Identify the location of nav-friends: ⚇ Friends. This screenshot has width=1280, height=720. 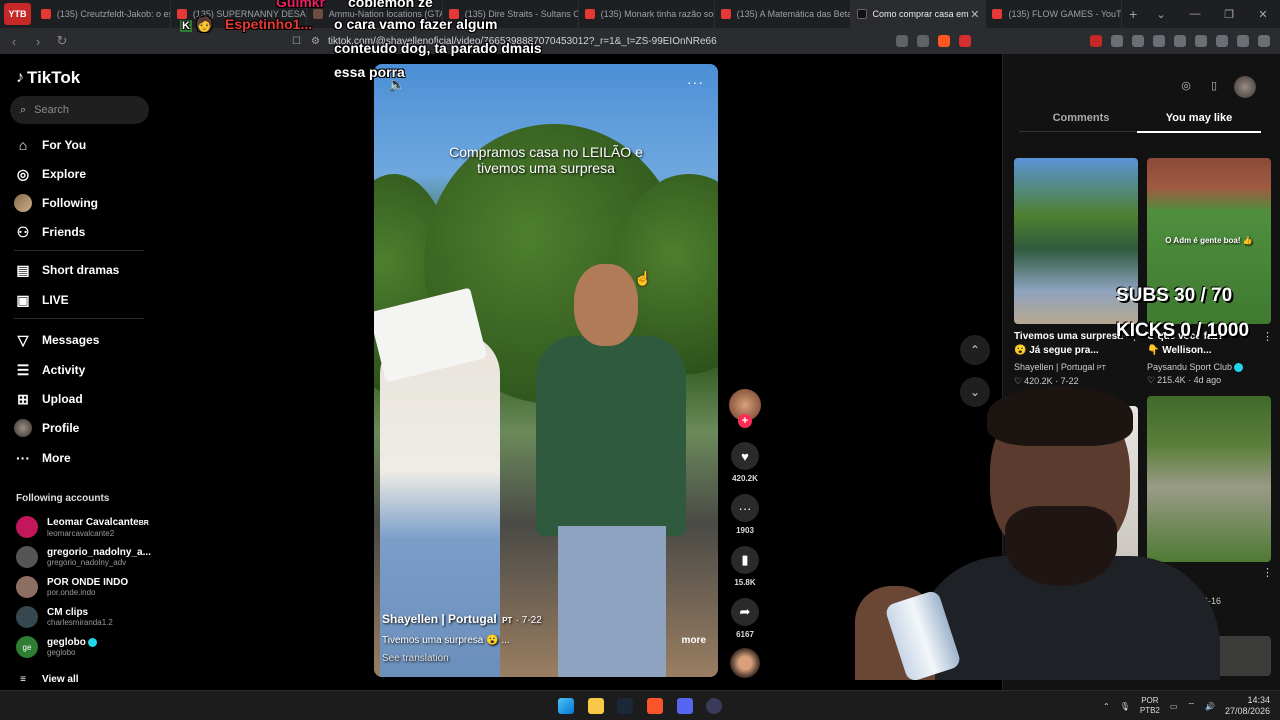
(50, 232).